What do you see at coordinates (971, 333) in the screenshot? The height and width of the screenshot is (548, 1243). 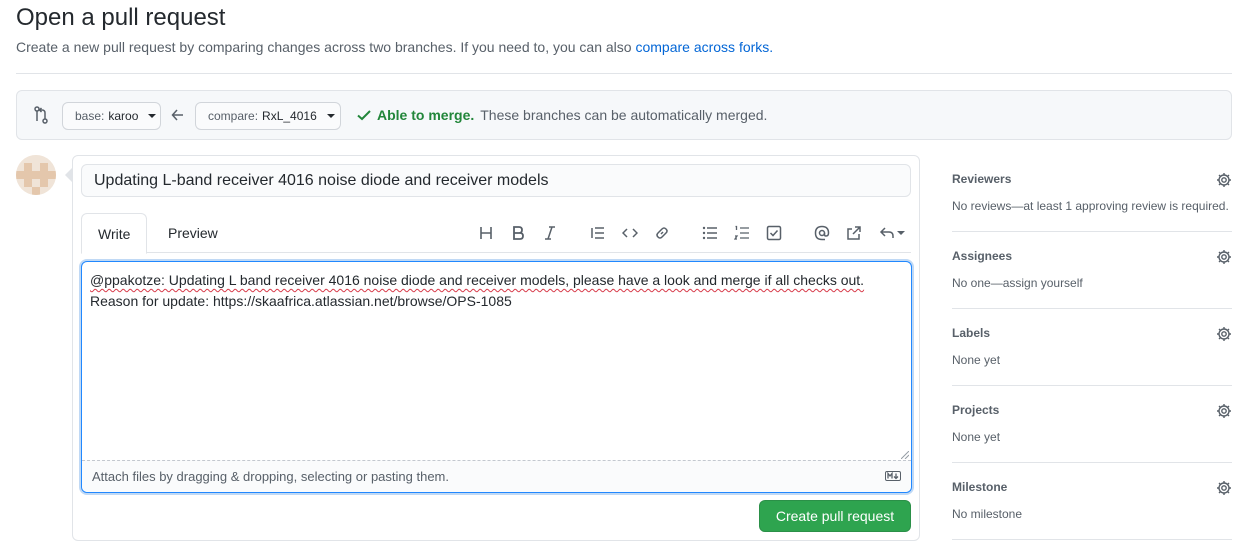 I see `sidebar-heading: Labels` at bounding box center [971, 333].